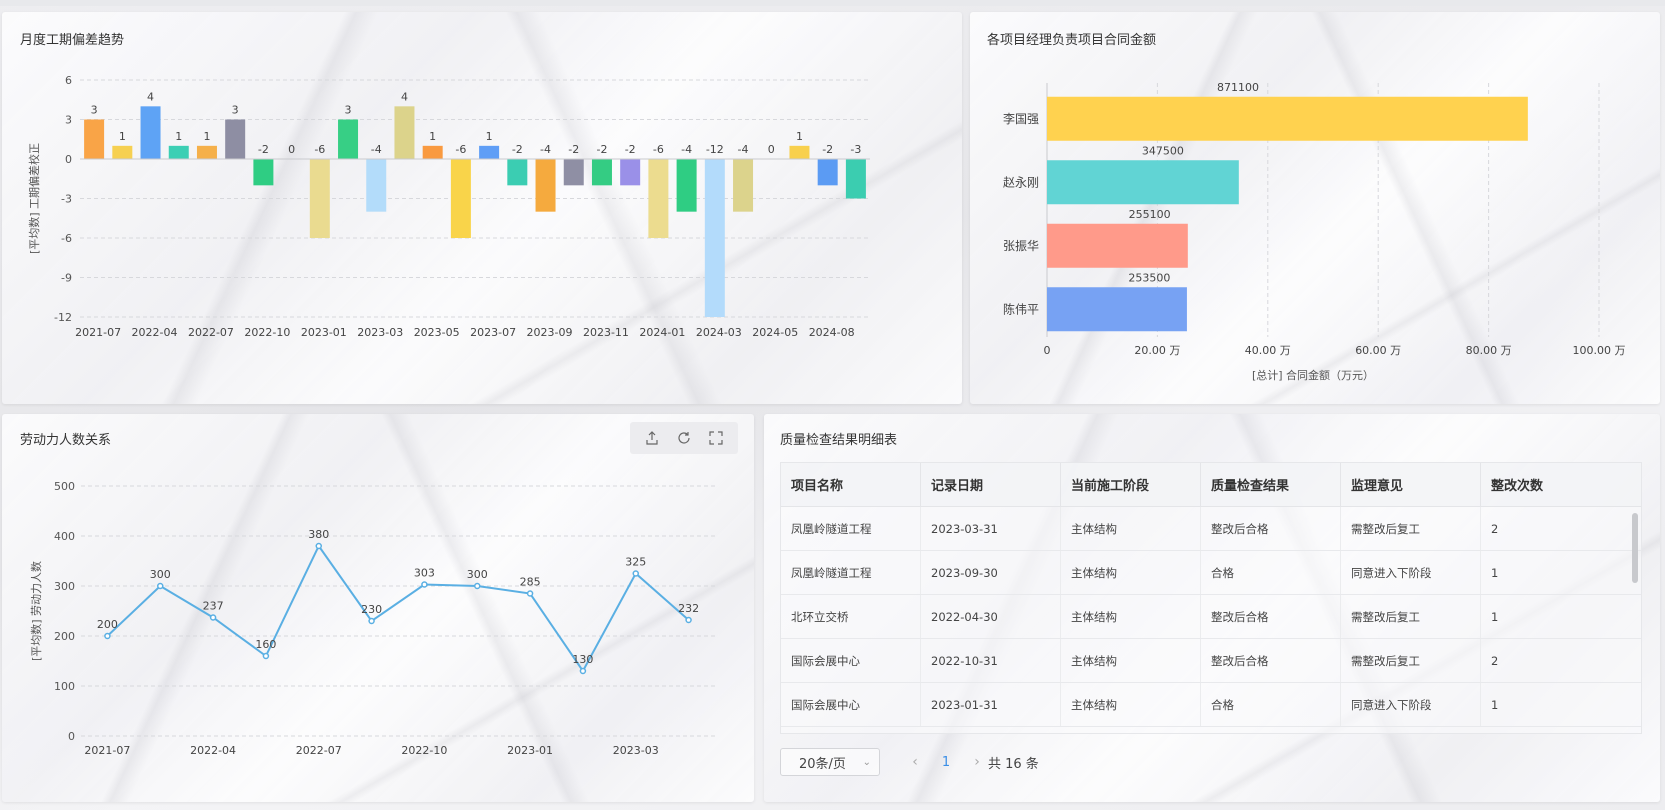  I want to click on cell-date: 2023-03-31, so click(991, 528).